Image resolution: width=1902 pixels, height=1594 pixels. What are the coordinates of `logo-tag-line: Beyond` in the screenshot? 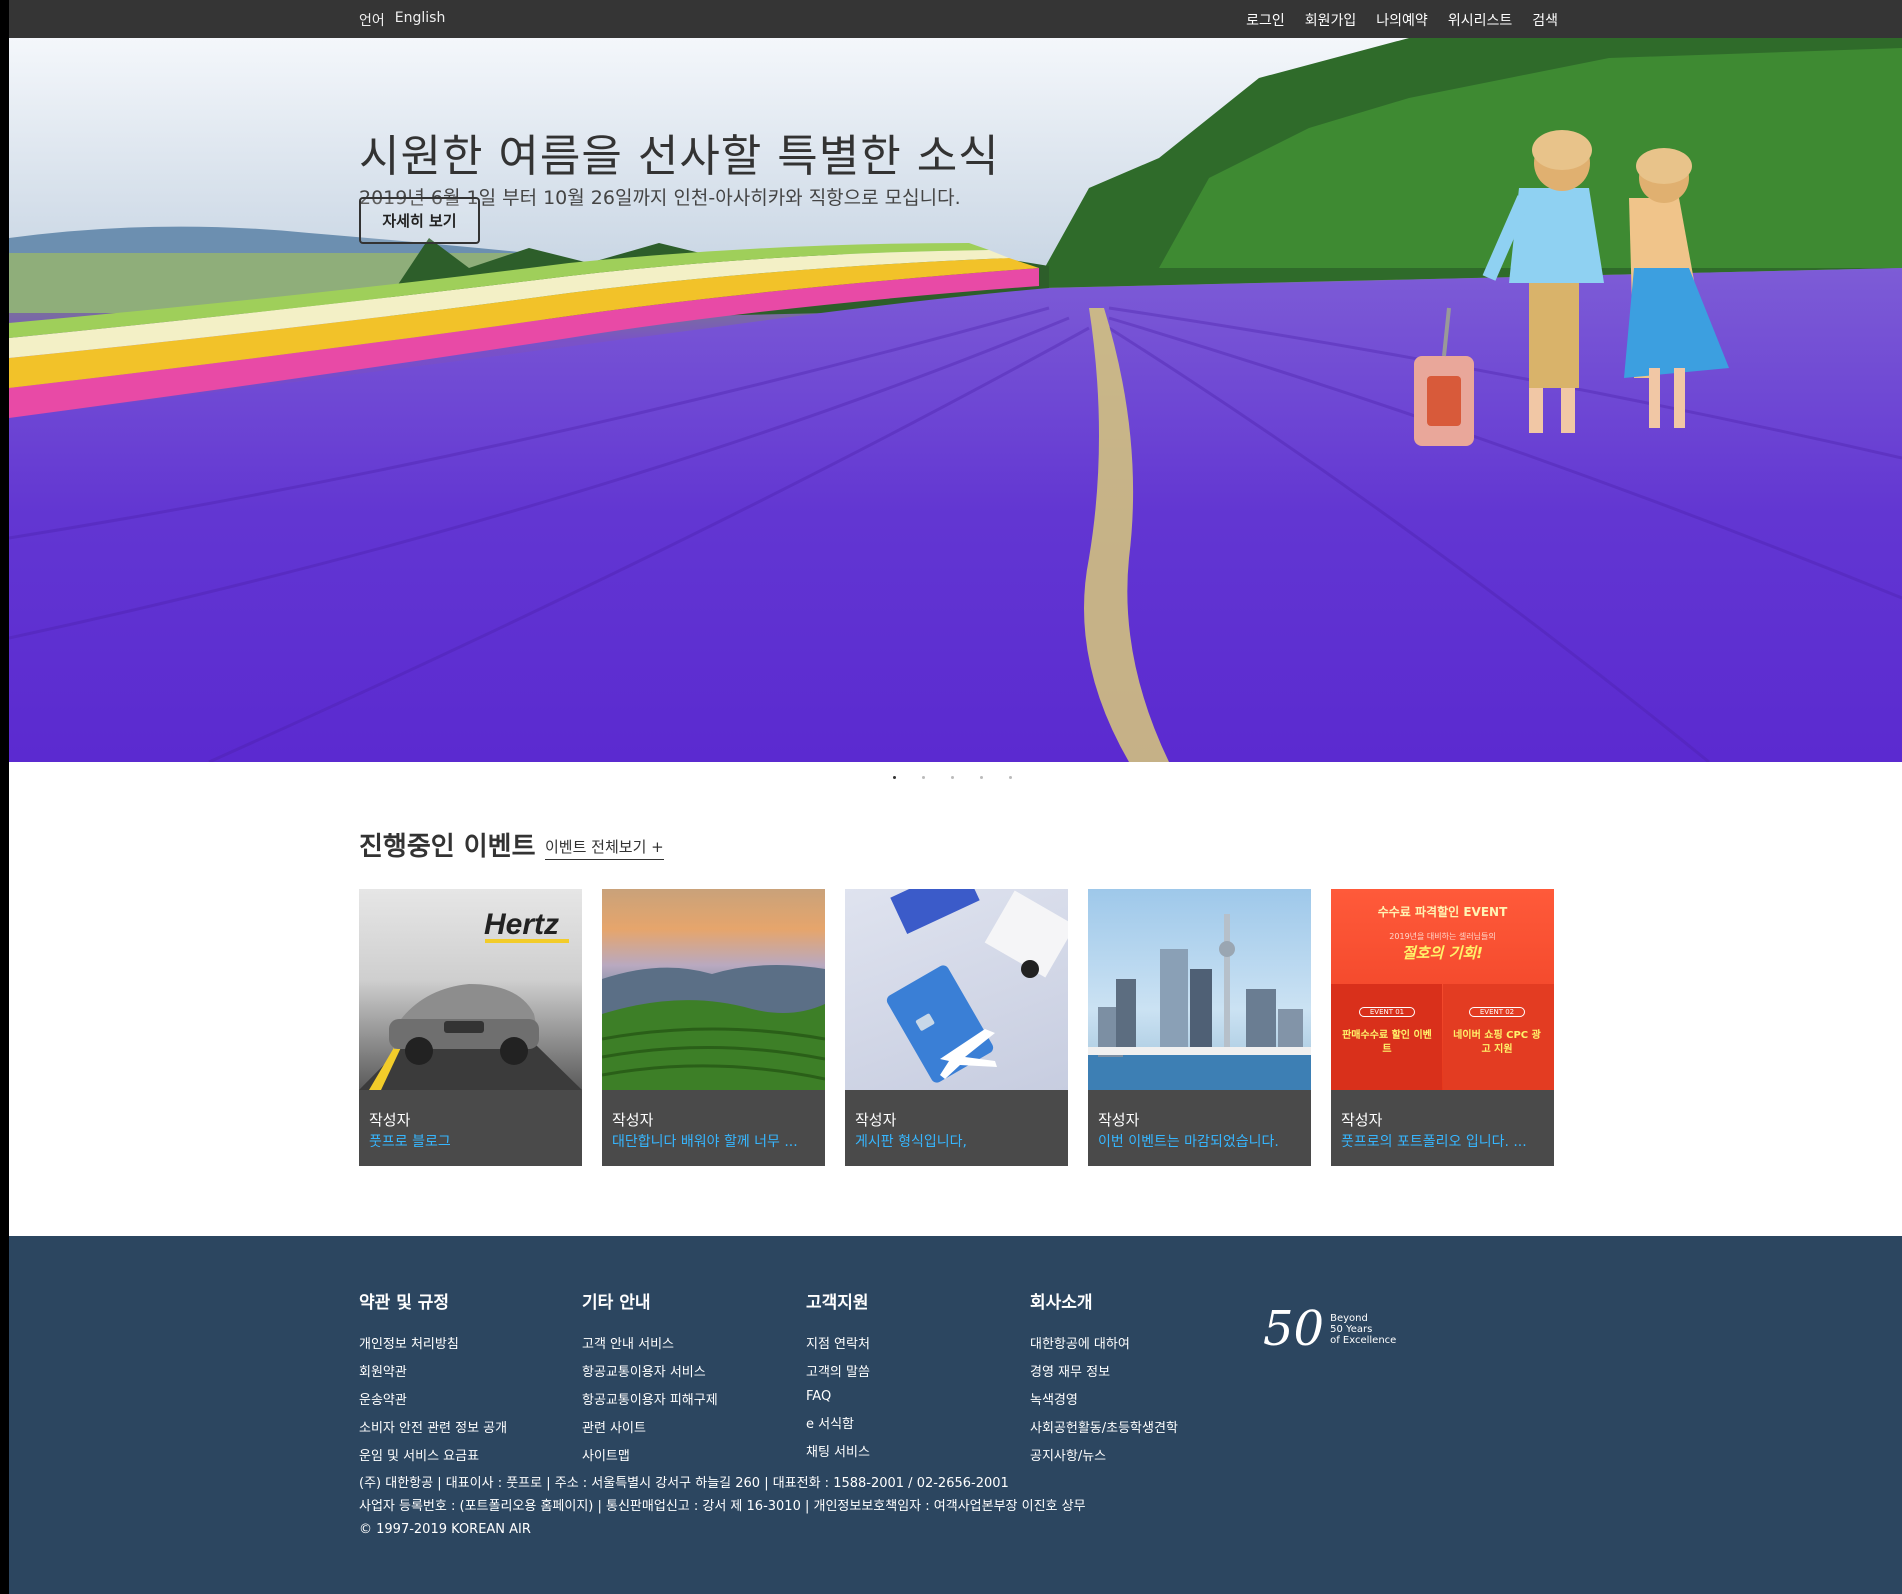 It's located at (1349, 1318).